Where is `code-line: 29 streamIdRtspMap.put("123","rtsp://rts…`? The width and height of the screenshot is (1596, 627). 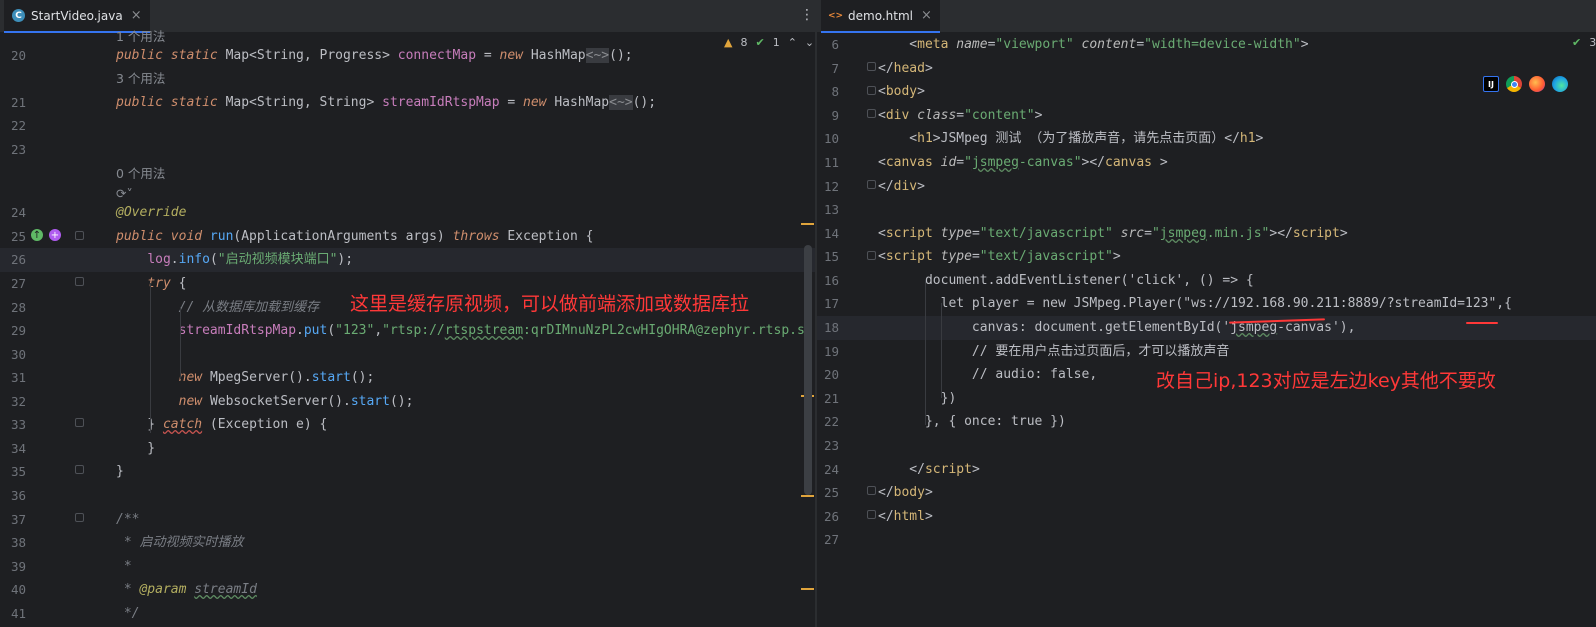 code-line: 29 streamIdRtspMap.put("123","rtsp://rts… is located at coordinates (407, 331).